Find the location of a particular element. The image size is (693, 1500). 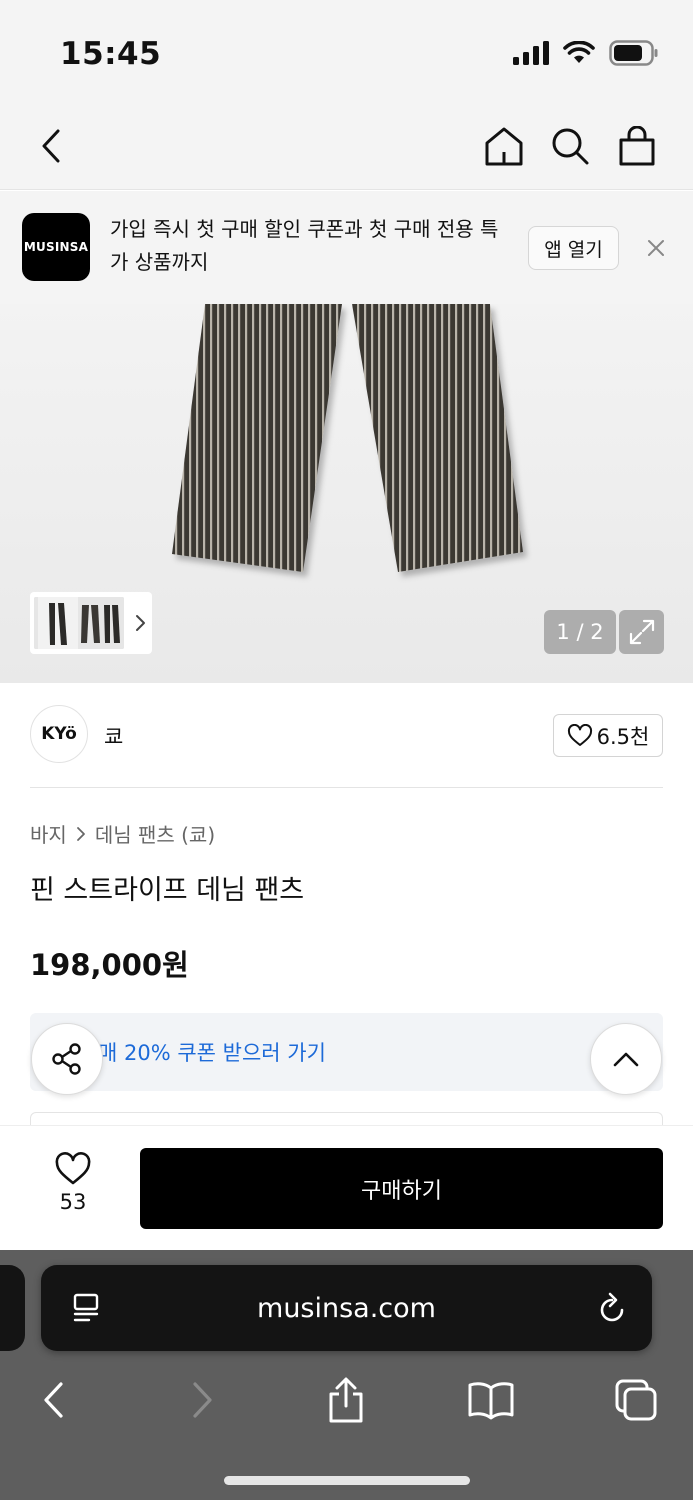

cart-button is located at coordinates (637, 146).